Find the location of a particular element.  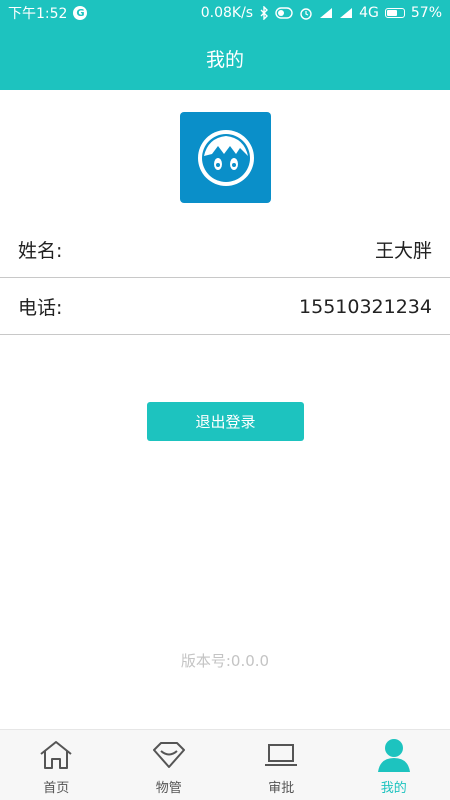

phone-label: 电话: is located at coordinates (40, 308).